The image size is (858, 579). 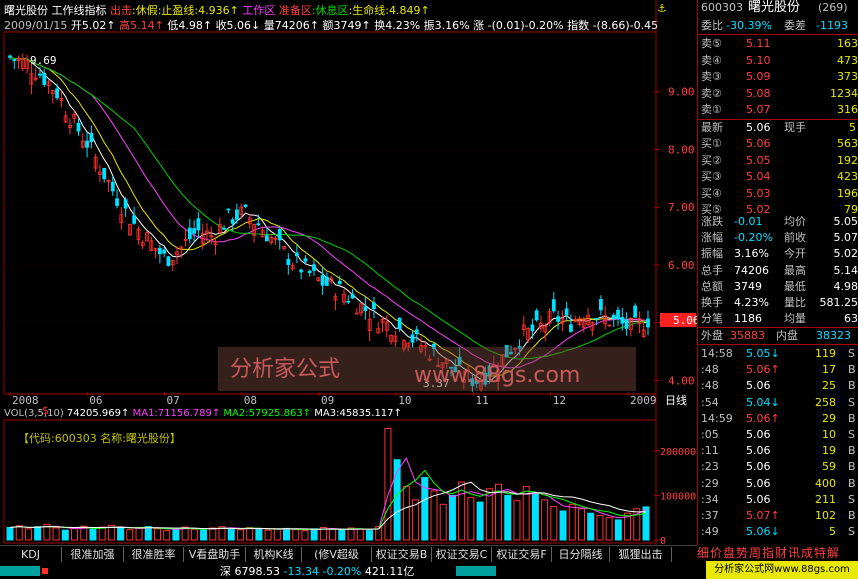 I want to click on sell-label: 卖②, so click(x=711, y=93).